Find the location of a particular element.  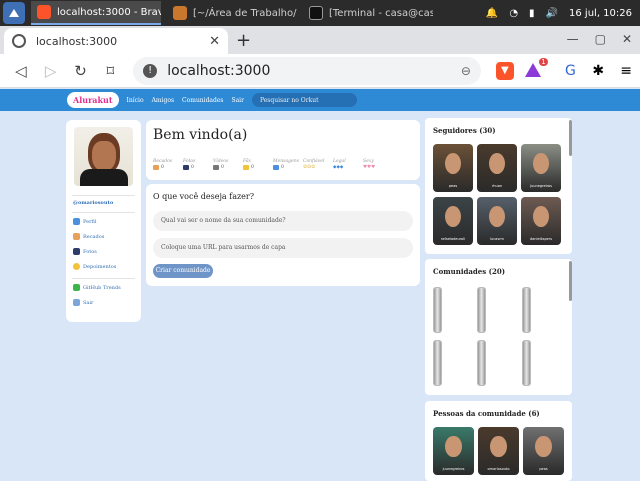

browser-toolbar: ◁ ▷ ↻ ⌑ ! localhost:3000 ⊖ ▼ 1 G ✱ ≡ is located at coordinates (320, 71).